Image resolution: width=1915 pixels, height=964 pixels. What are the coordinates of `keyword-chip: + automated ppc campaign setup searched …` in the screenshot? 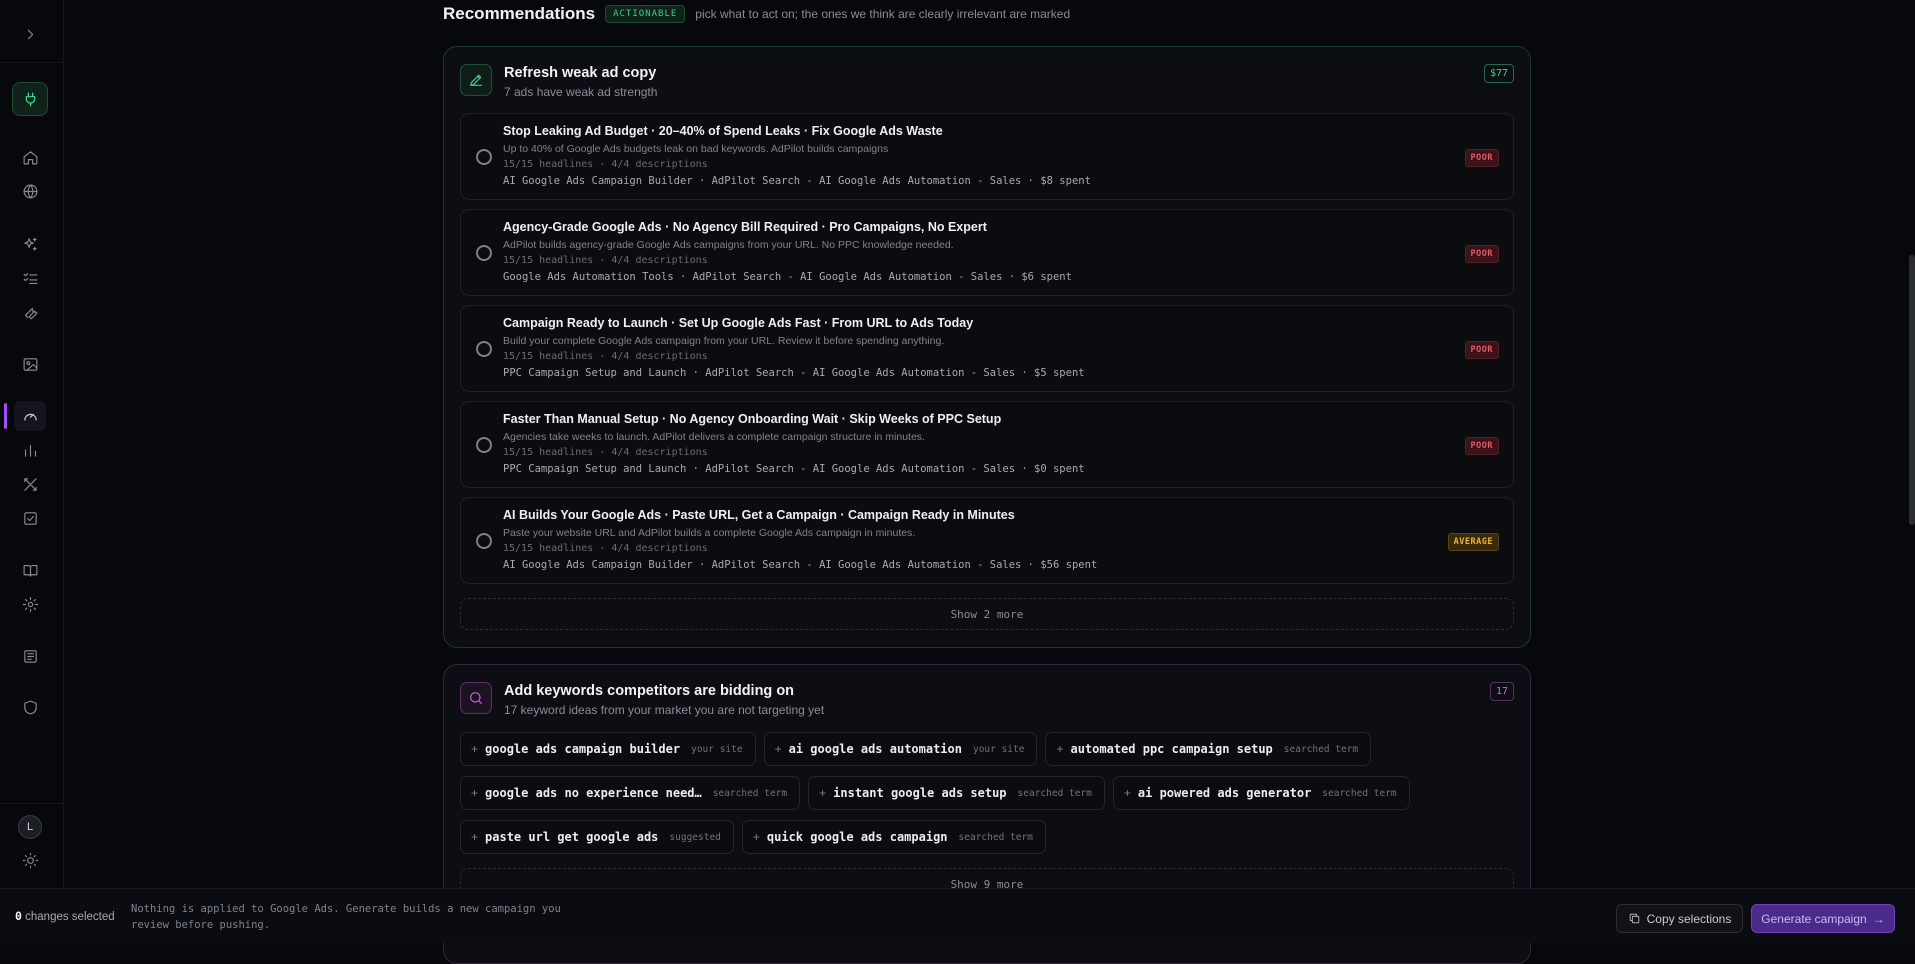 It's located at (1208, 749).